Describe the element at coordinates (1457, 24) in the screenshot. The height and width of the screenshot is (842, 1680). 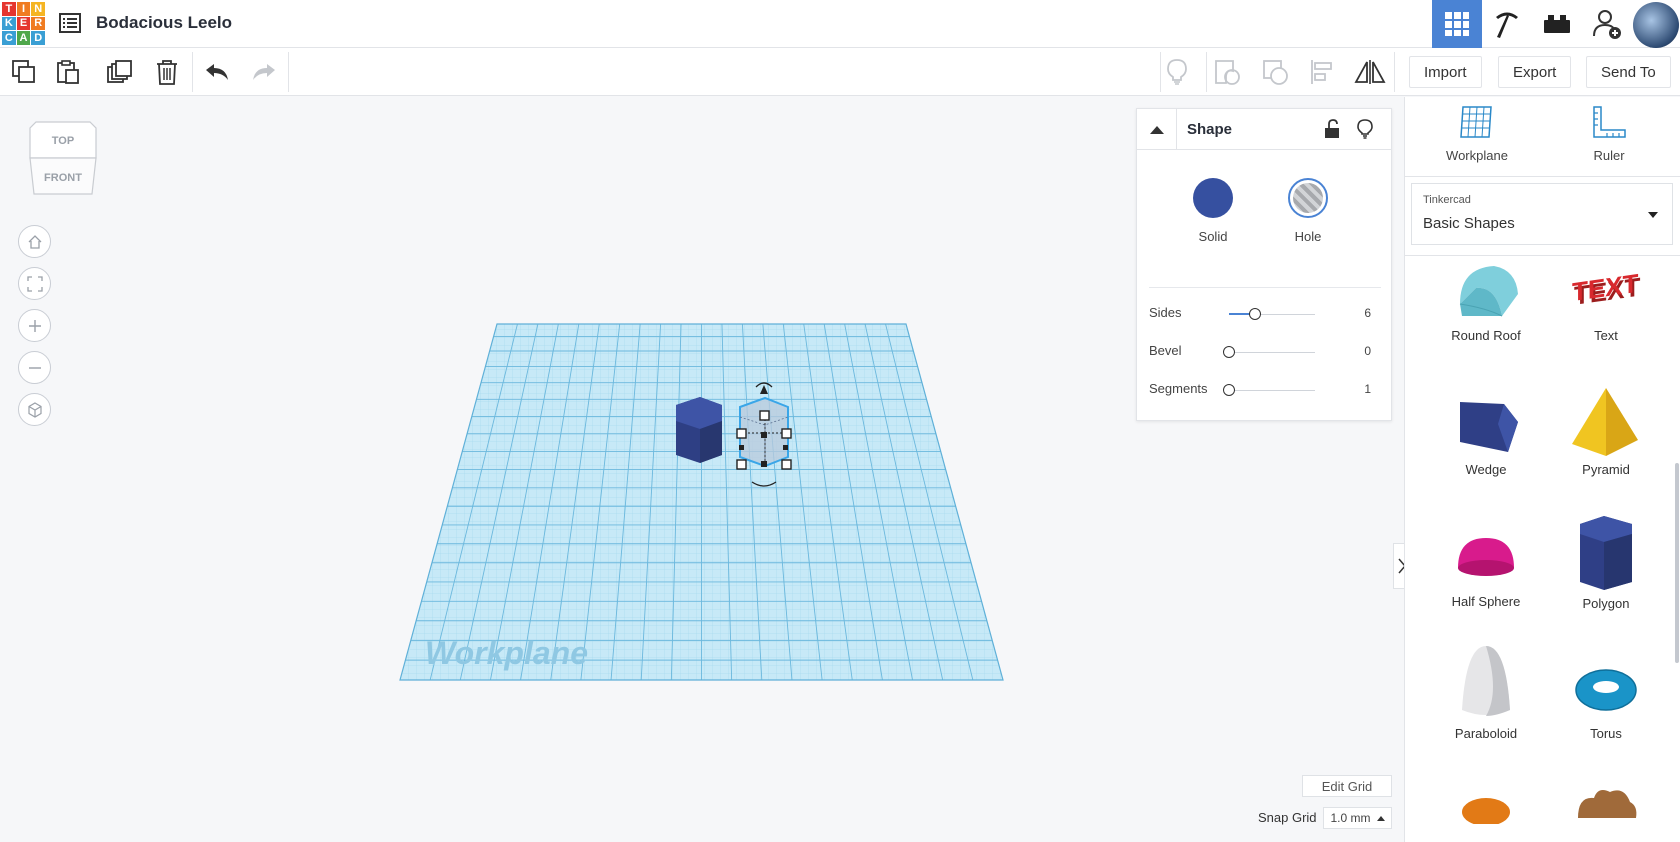
I see `3d-design-button` at that location.